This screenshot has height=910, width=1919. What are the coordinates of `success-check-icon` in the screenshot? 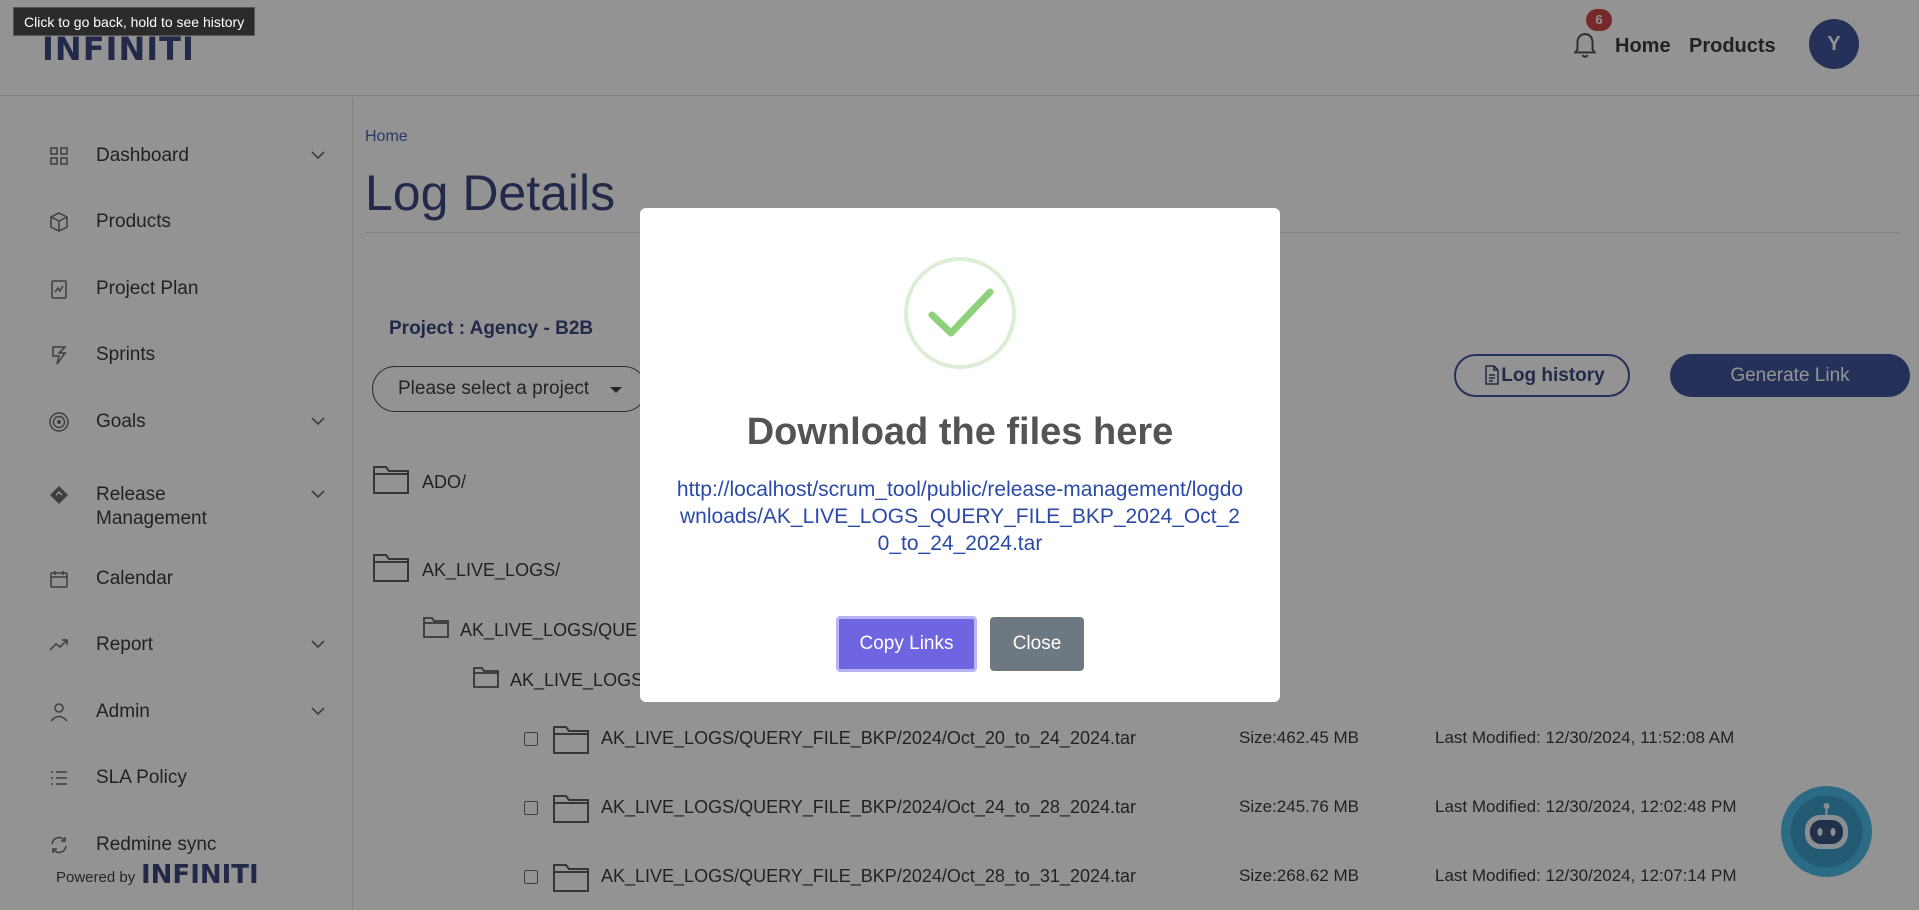 It's located at (960, 313).